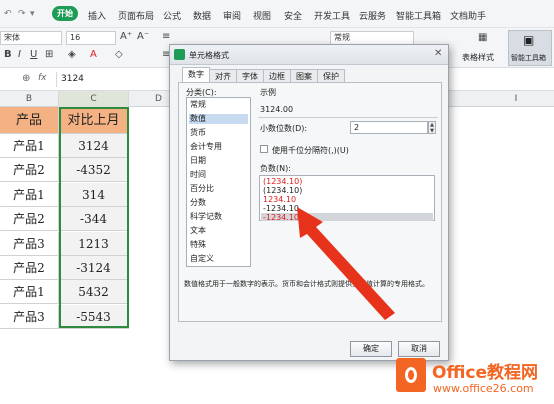 Image resolution: width=554 pixels, height=404 pixels. What do you see at coordinates (277, 76) in the screenshot?
I see `tab-border: 边框` at bounding box center [277, 76].